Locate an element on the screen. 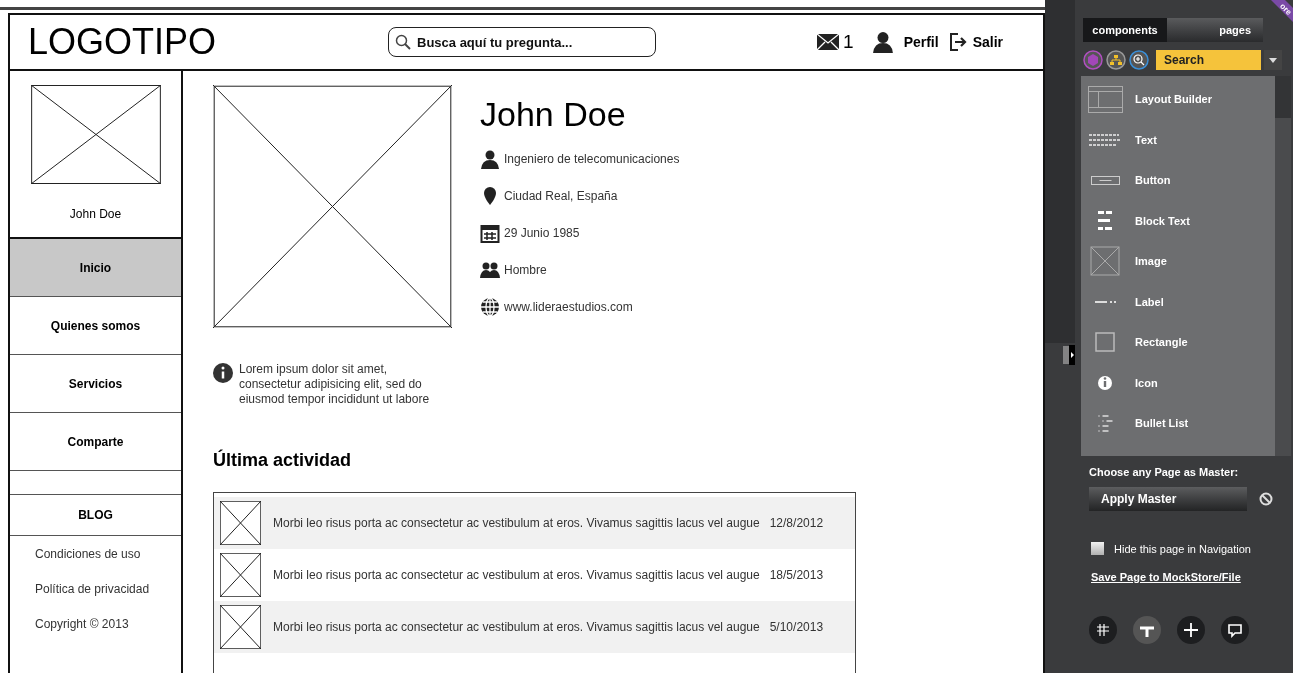 The height and width of the screenshot is (673, 1293). sitemap-icon is located at coordinates (1116, 60).